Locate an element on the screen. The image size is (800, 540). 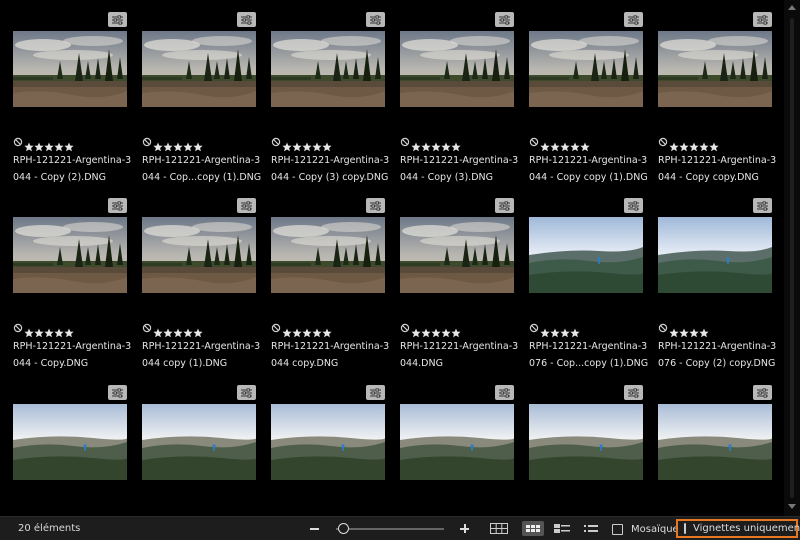
photo-tile: RPH-121221-Argentina-3 044 copy.DNG is located at coordinates (323, 288).